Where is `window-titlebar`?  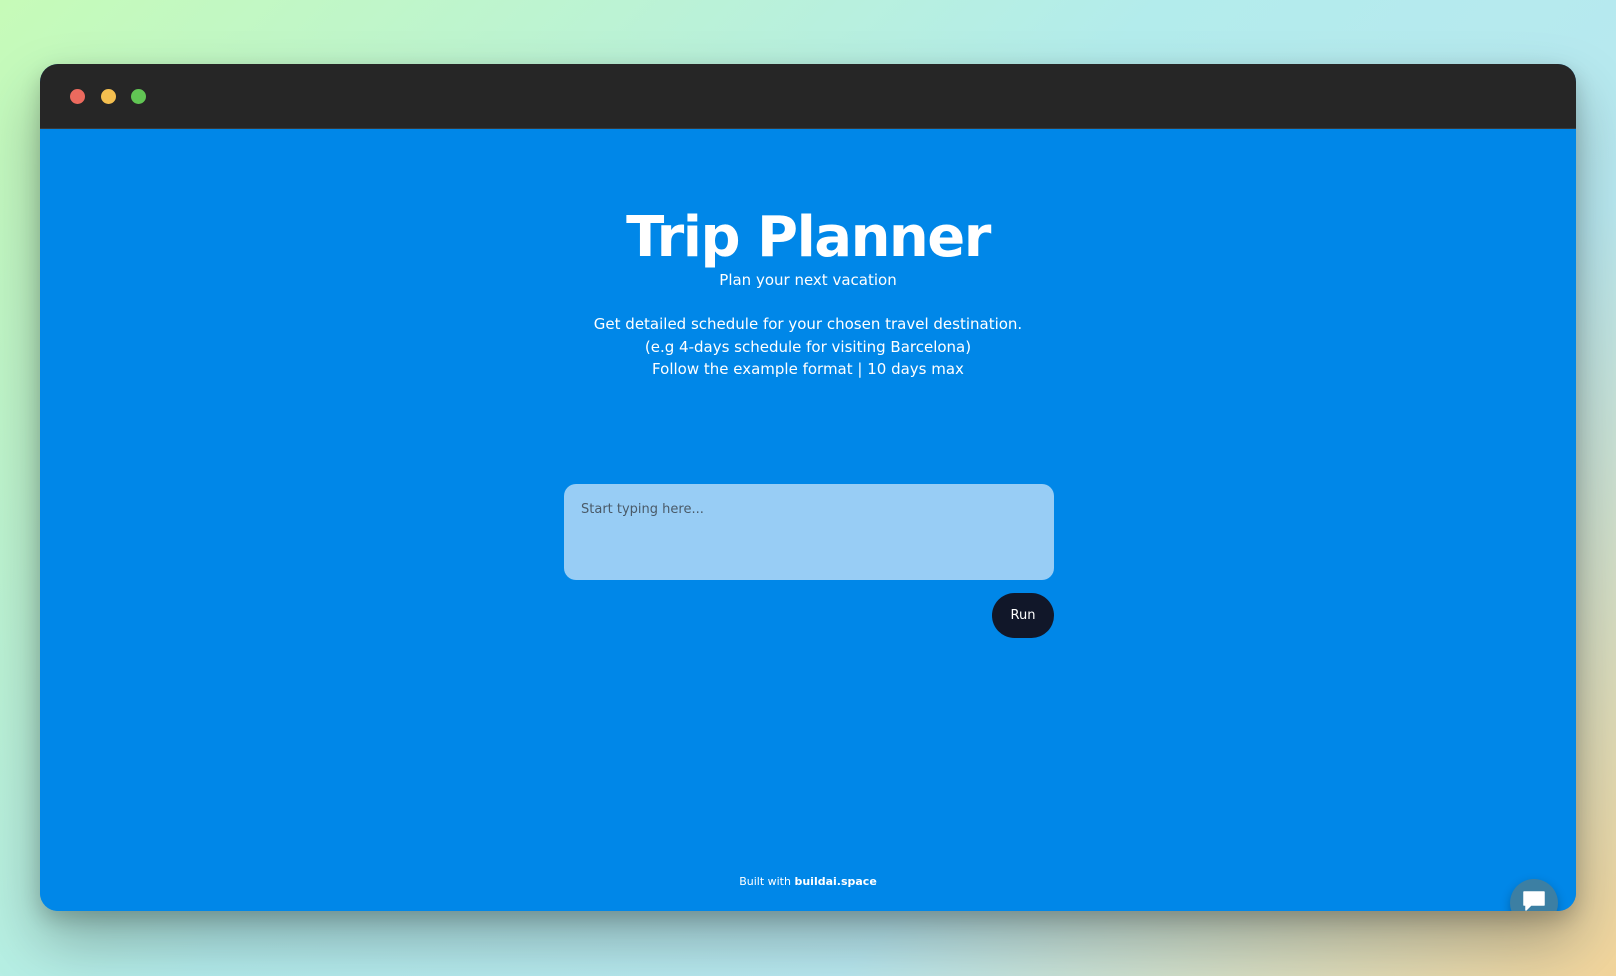
window-titlebar is located at coordinates (808, 96).